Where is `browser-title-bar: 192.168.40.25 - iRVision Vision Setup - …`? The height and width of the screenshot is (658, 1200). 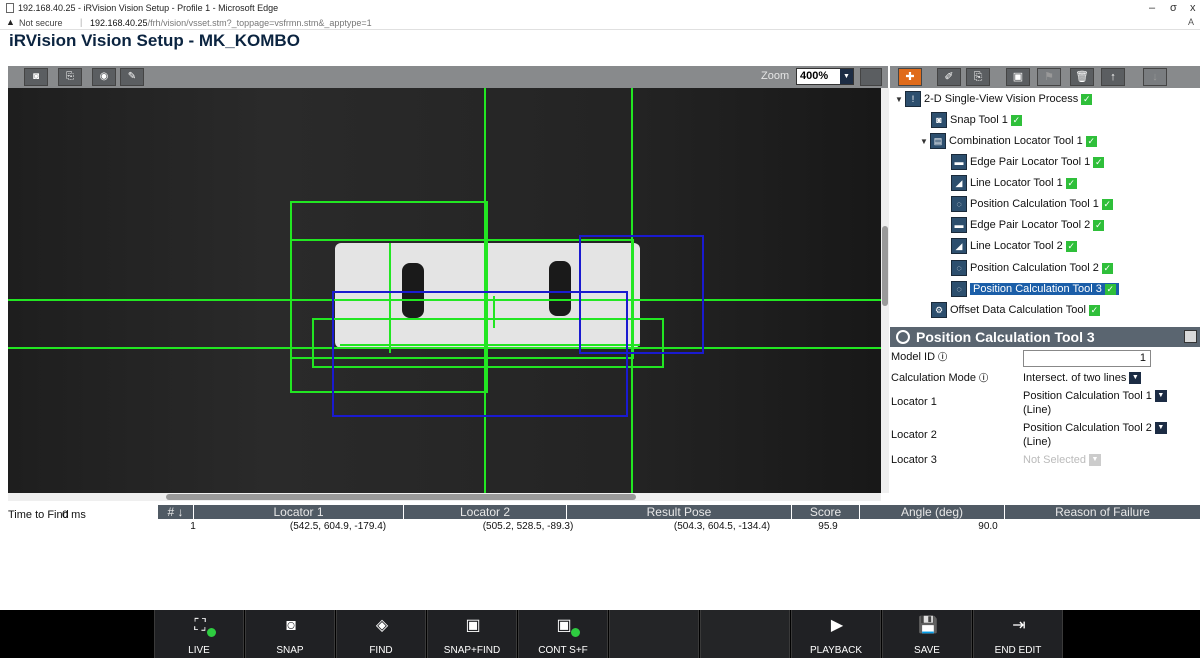
browser-title-bar: 192.168.40.25 - iRVision Vision Setup - … is located at coordinates (600, 8).